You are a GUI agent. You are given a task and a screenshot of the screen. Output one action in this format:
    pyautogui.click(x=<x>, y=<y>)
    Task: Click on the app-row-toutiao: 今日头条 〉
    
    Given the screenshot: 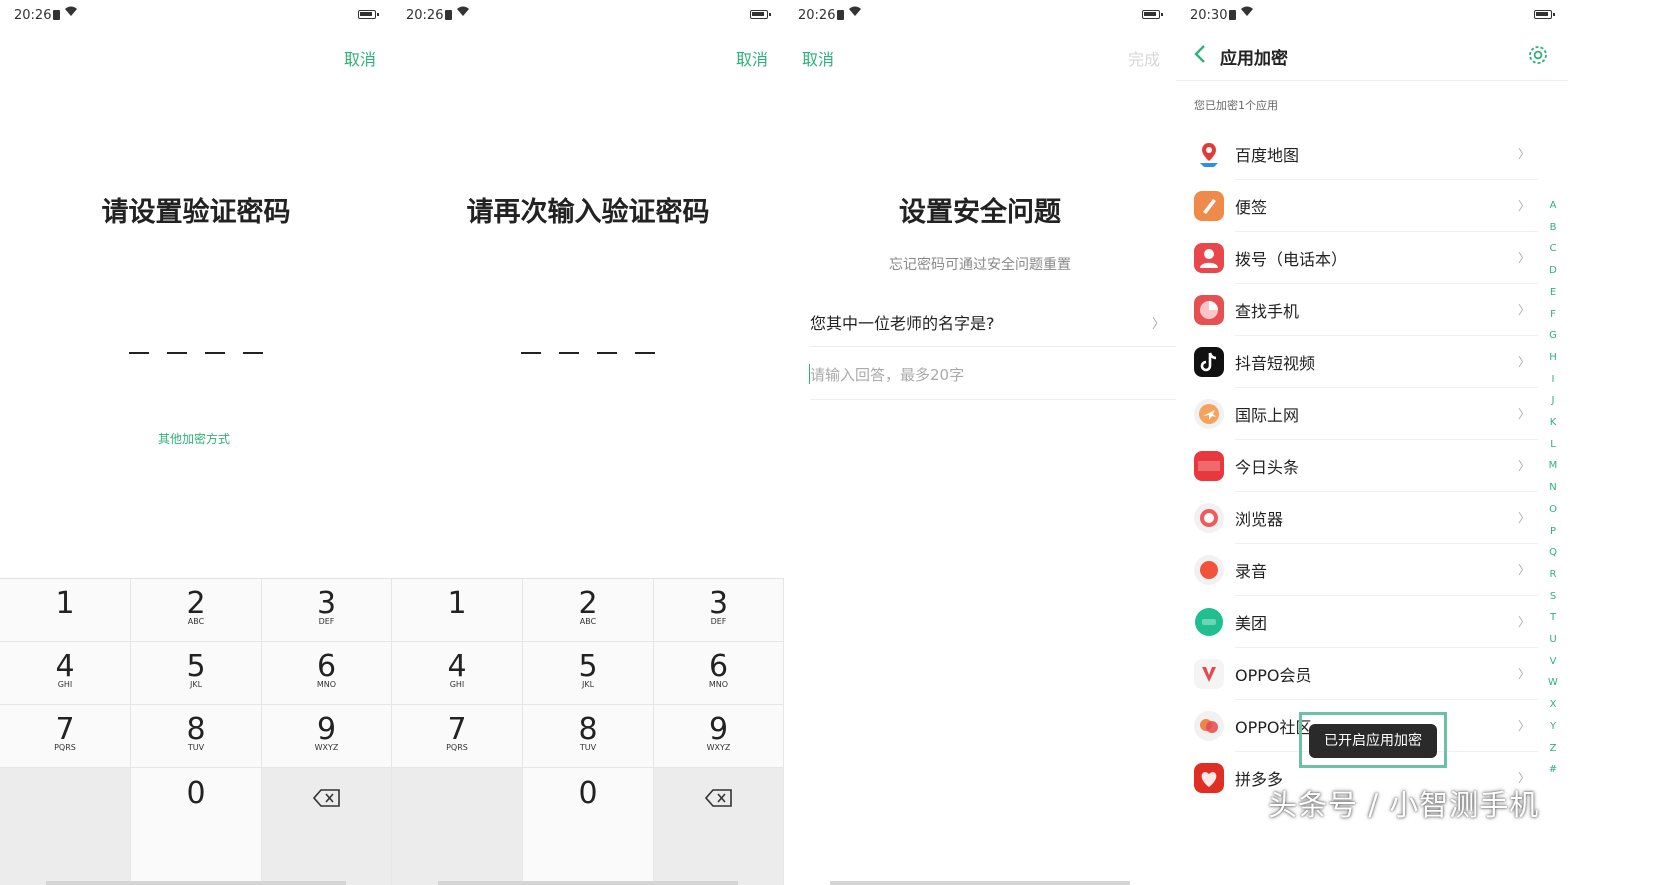 What is the action you would take?
    pyautogui.click(x=1361, y=466)
    